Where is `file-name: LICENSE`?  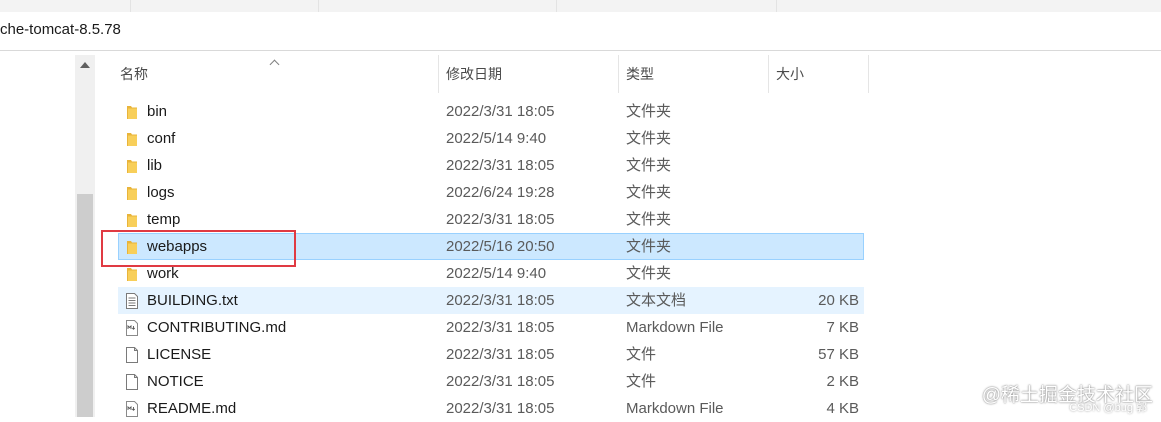
file-name: LICENSE is located at coordinates (179, 354).